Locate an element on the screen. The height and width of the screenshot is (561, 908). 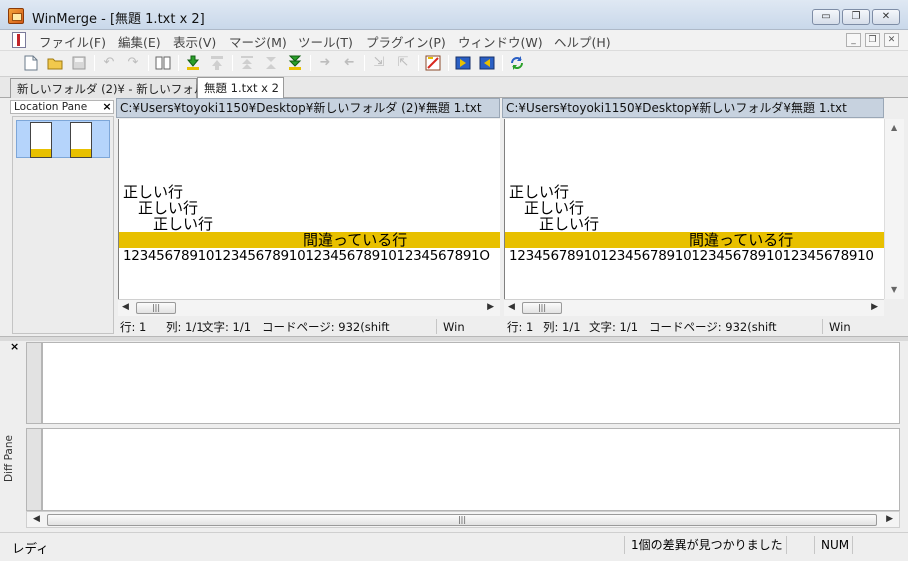
winmerge-app-icon is located at coordinates (16, 16).